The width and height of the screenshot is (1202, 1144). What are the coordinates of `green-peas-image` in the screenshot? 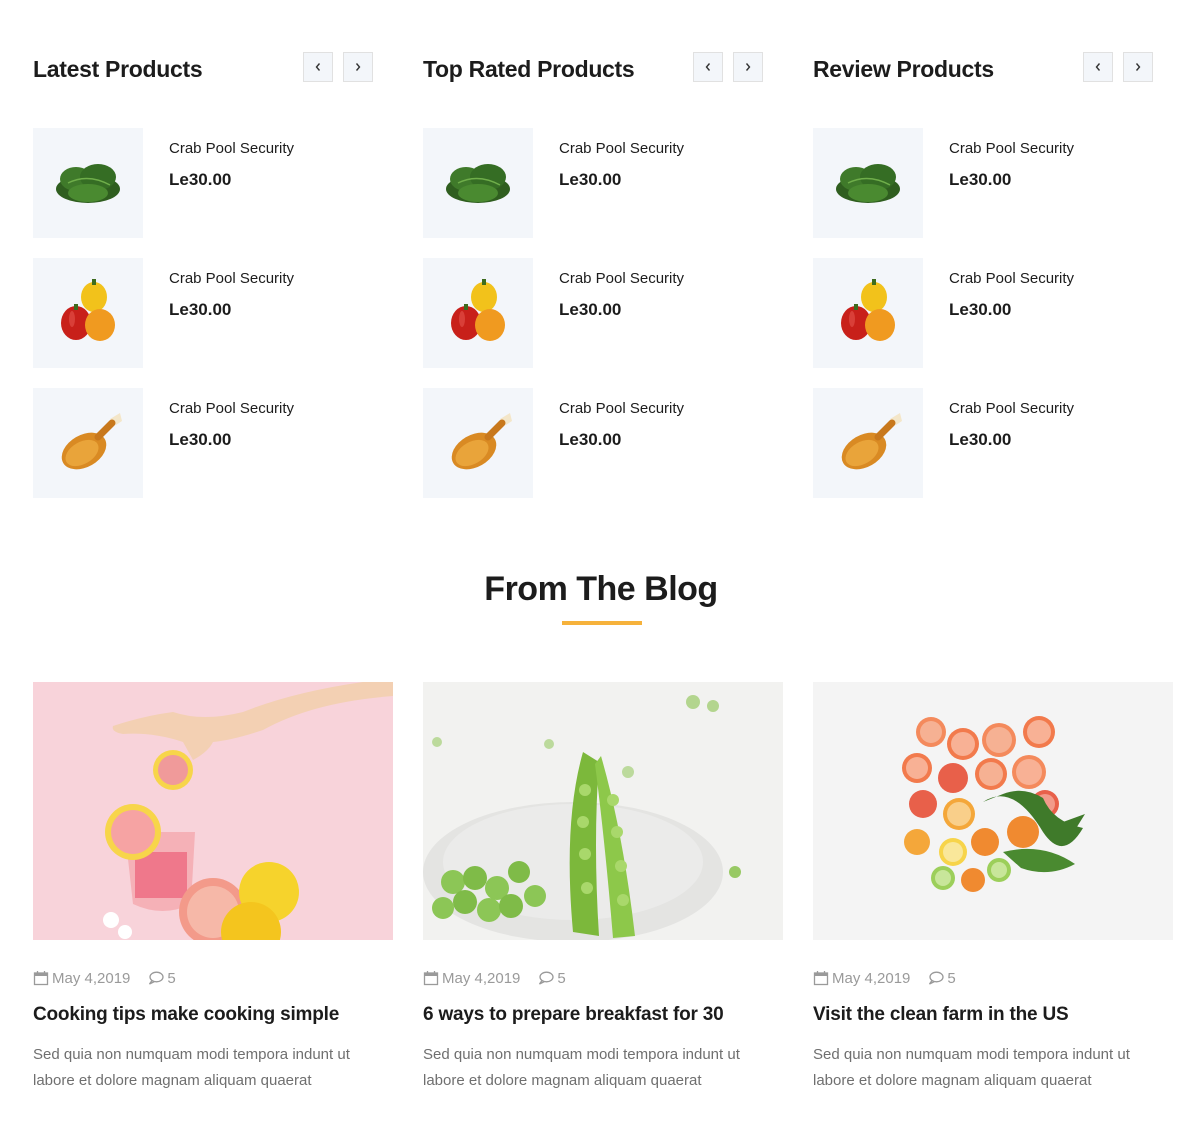 It's located at (603, 811).